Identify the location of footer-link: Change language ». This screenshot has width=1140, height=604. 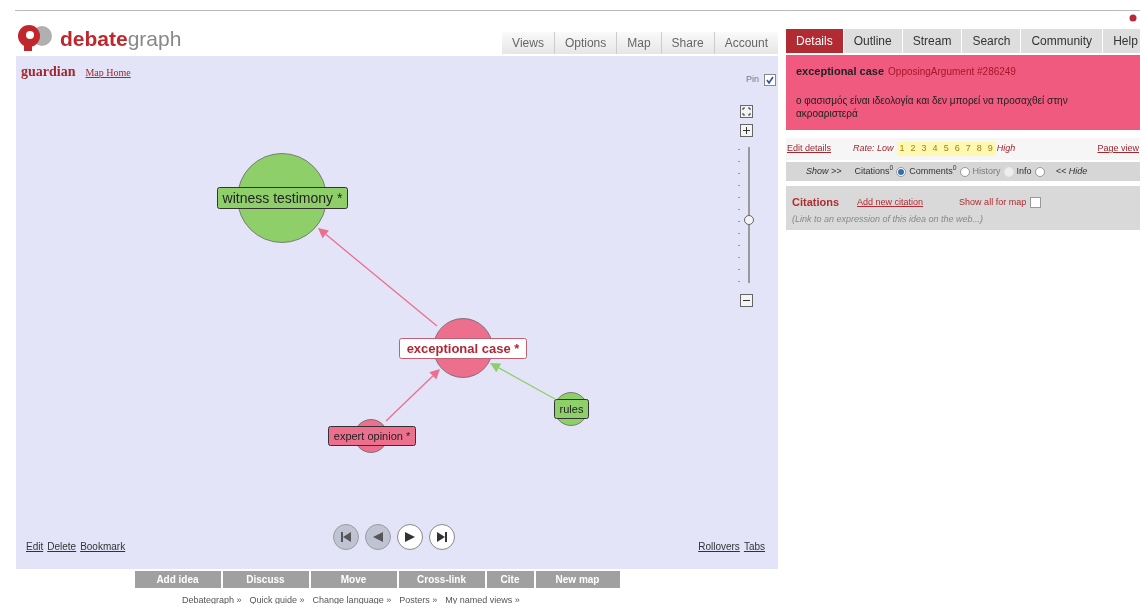
(352, 599).